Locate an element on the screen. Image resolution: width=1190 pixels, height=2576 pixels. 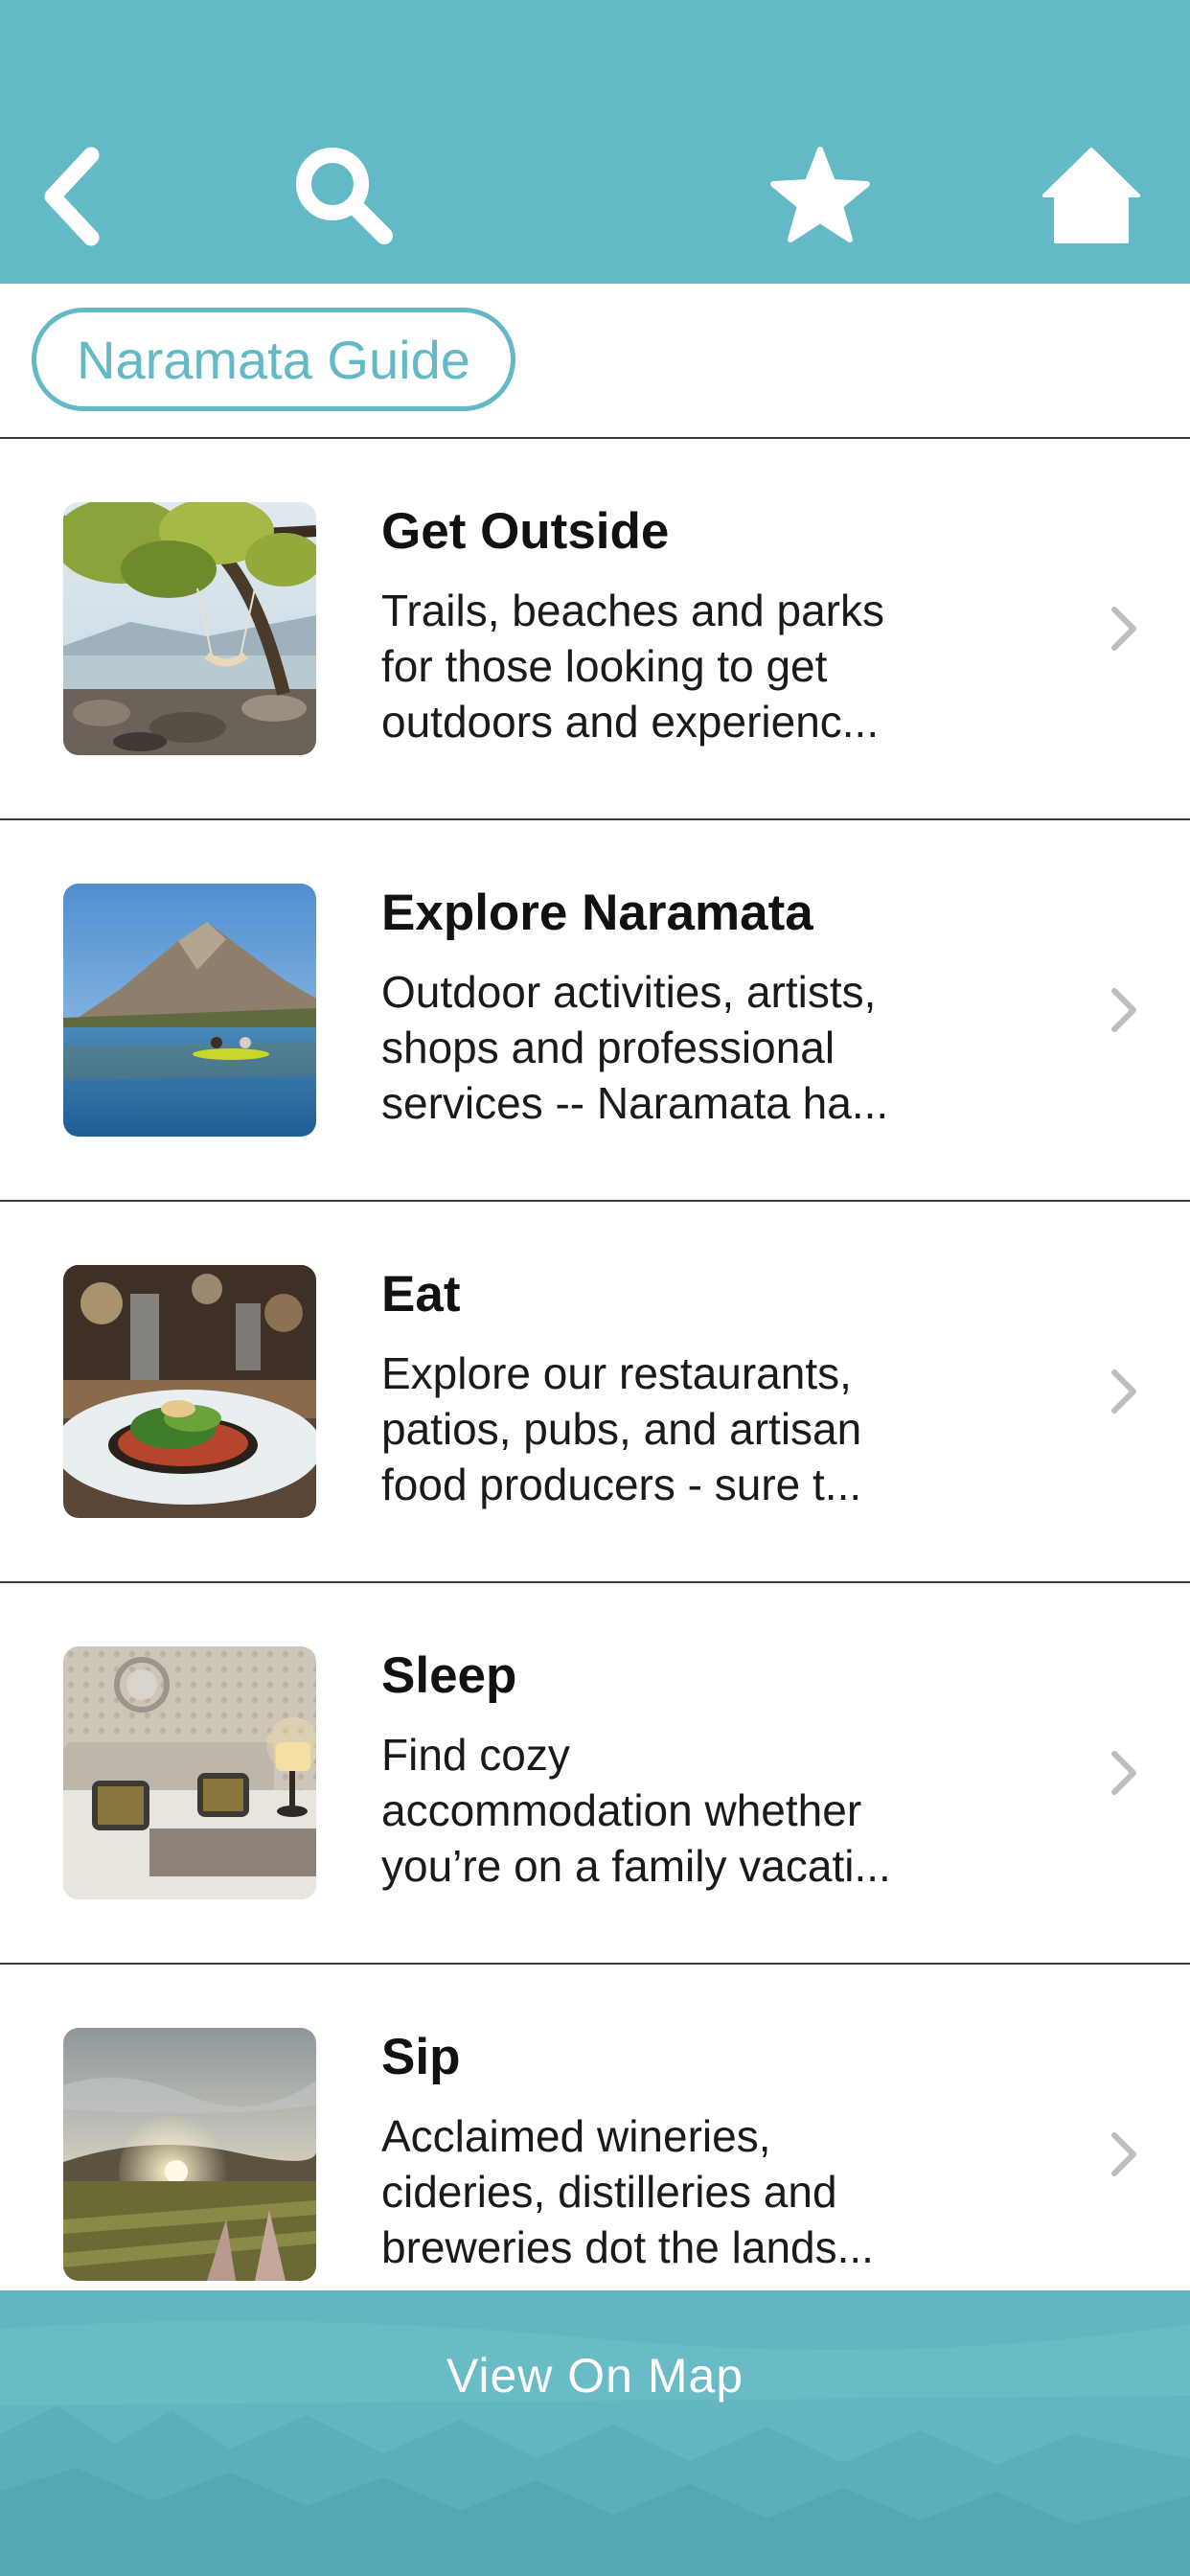
guide-breadcrumb-row: Naramata Guide is located at coordinates (595, 361).